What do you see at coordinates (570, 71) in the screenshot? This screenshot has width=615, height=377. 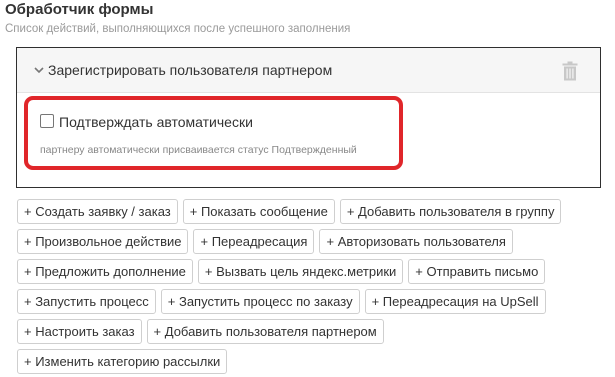 I see `trash-icon` at bounding box center [570, 71].